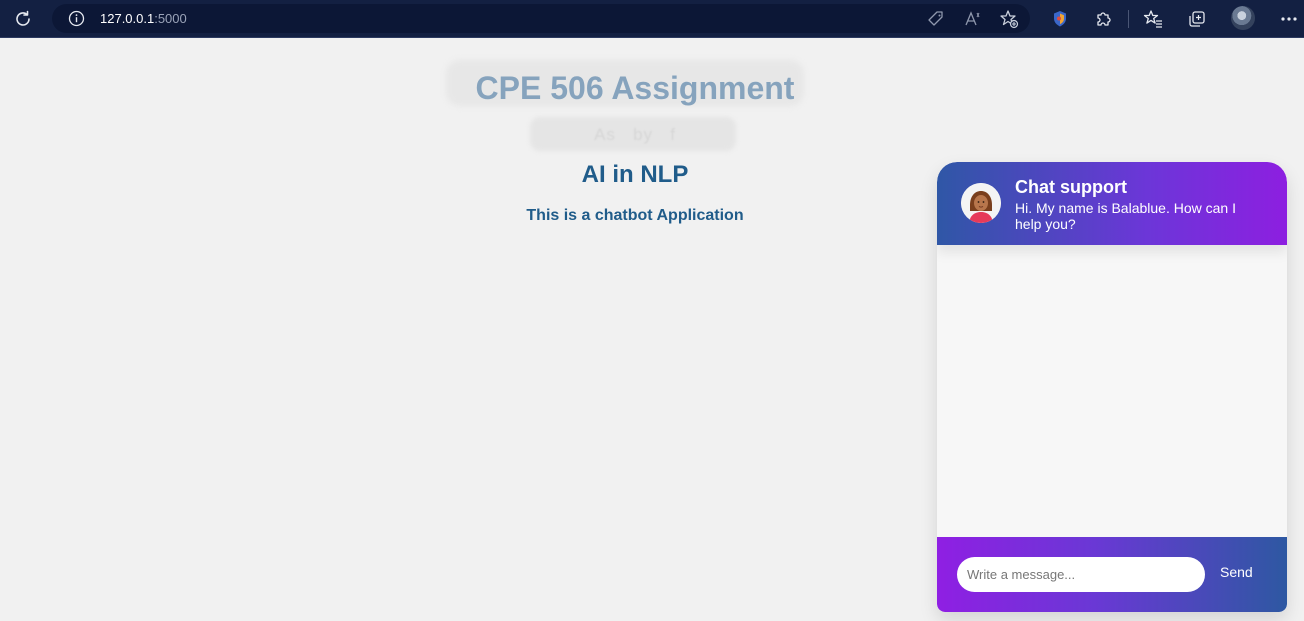  What do you see at coordinates (541, 18) in the screenshot?
I see `address-bar: 127.0.0.1:5000` at bounding box center [541, 18].